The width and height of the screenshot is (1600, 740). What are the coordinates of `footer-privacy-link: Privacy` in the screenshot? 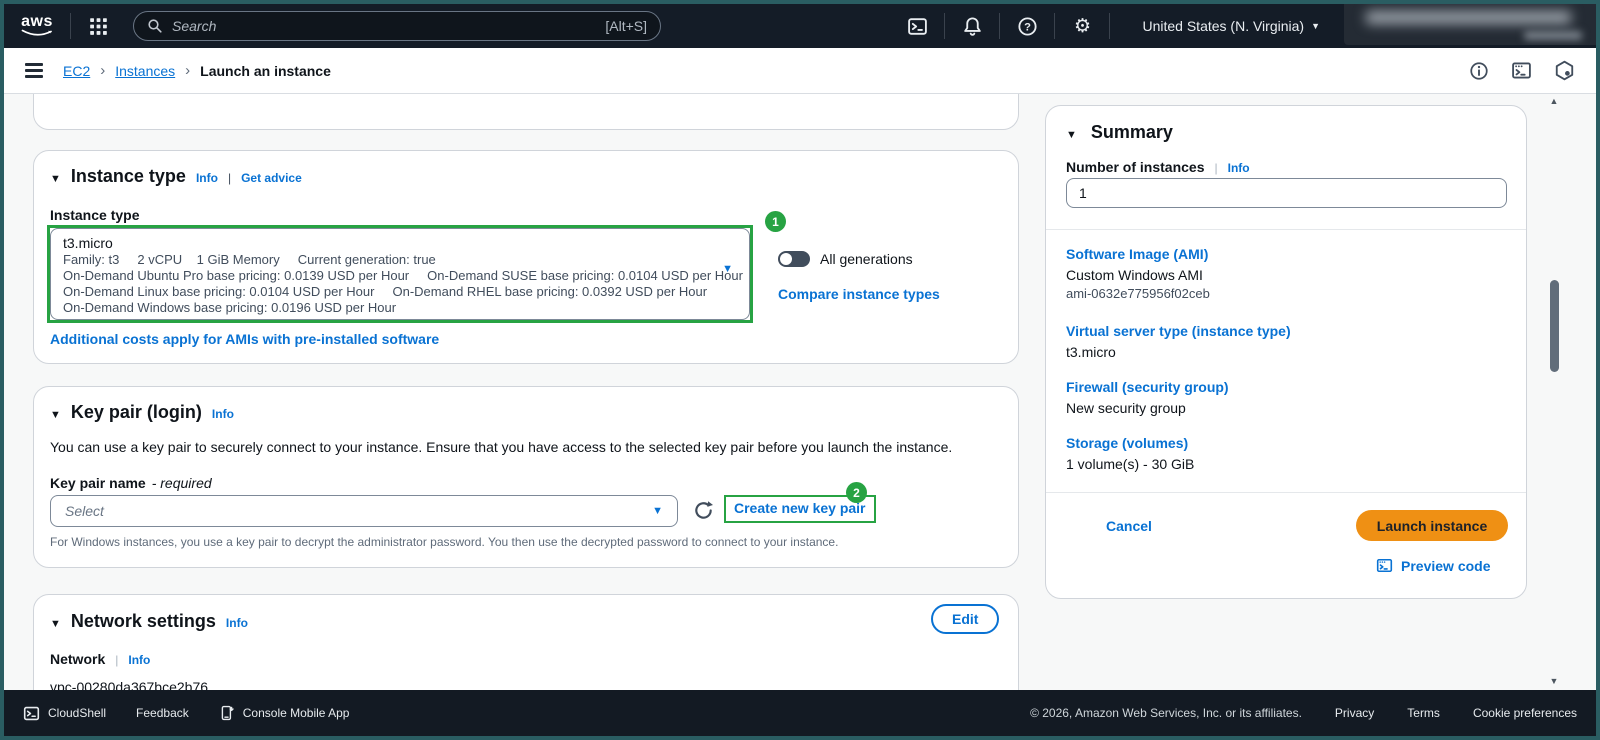 It's located at (1354, 713).